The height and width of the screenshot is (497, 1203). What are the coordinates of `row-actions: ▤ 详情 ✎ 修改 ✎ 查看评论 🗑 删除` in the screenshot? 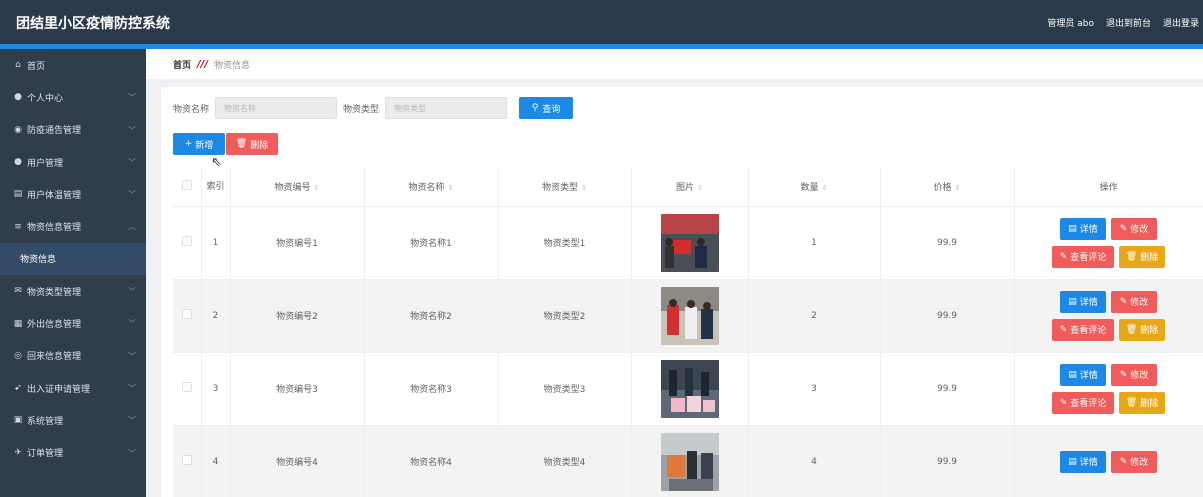 It's located at (1108, 316).